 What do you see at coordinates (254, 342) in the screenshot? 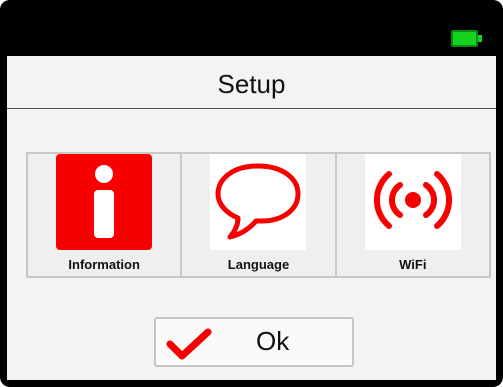
I see `ok-button: Ok` at bounding box center [254, 342].